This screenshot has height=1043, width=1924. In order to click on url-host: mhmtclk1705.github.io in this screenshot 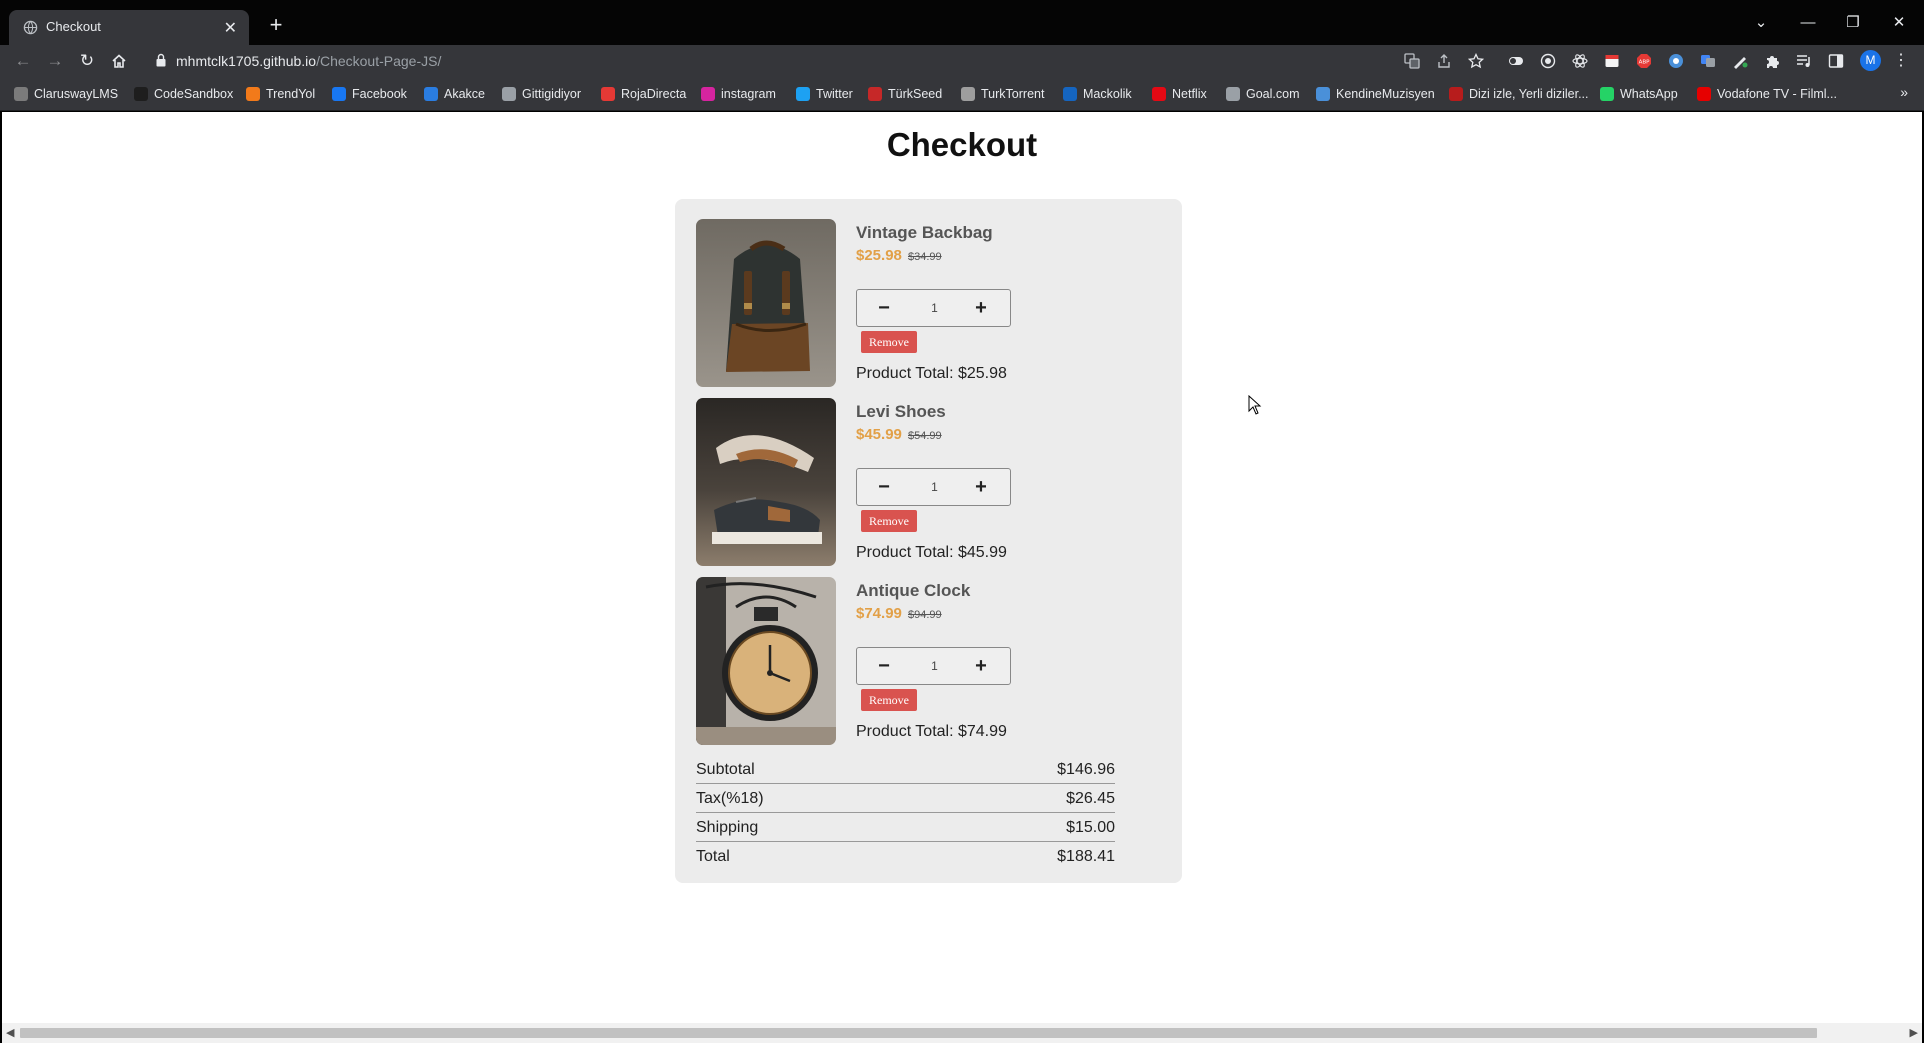, I will do `click(246, 61)`.